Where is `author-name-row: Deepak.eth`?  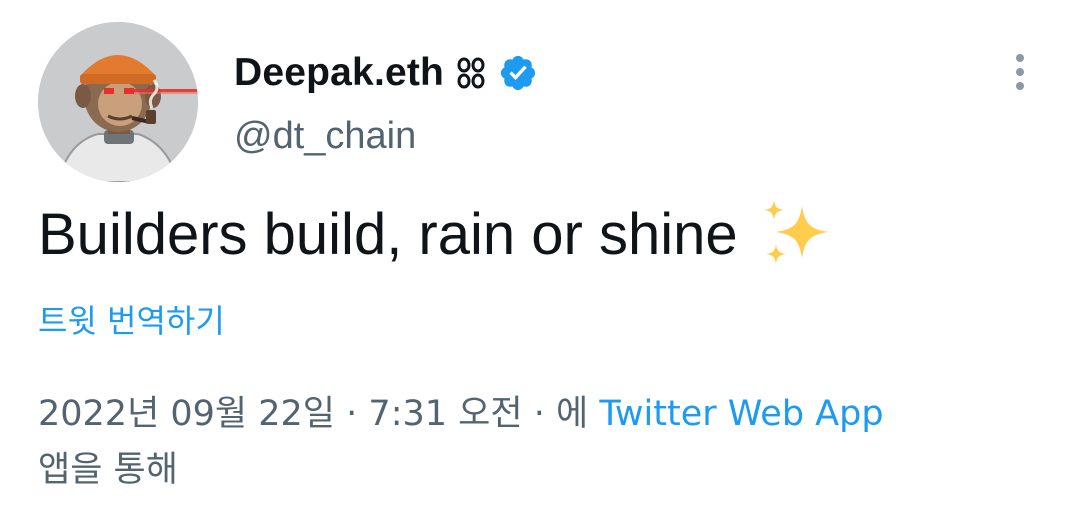
author-name-row: Deepak.eth is located at coordinates (386, 73).